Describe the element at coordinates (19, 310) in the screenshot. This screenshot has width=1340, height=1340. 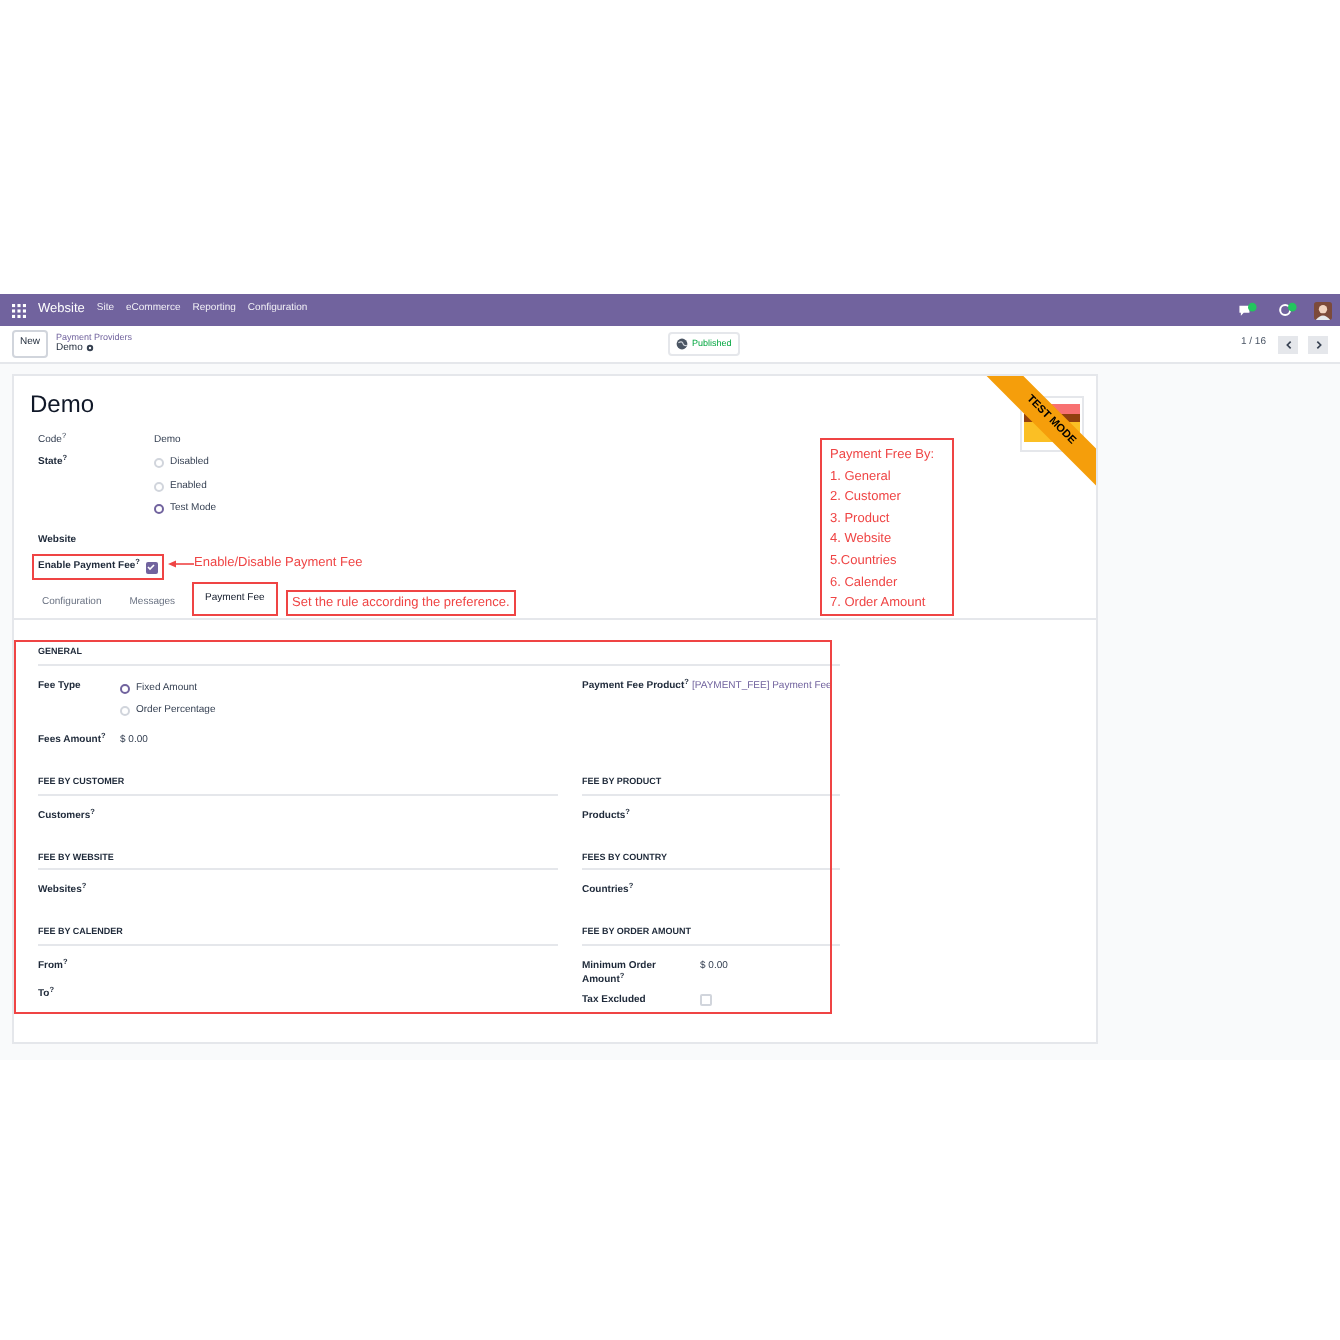
I see `apps-grid-icon` at that location.